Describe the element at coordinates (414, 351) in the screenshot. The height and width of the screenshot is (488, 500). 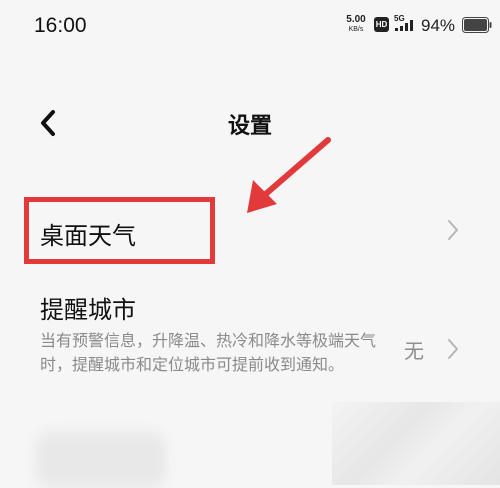
I see `reminder-city-value: 无` at that location.